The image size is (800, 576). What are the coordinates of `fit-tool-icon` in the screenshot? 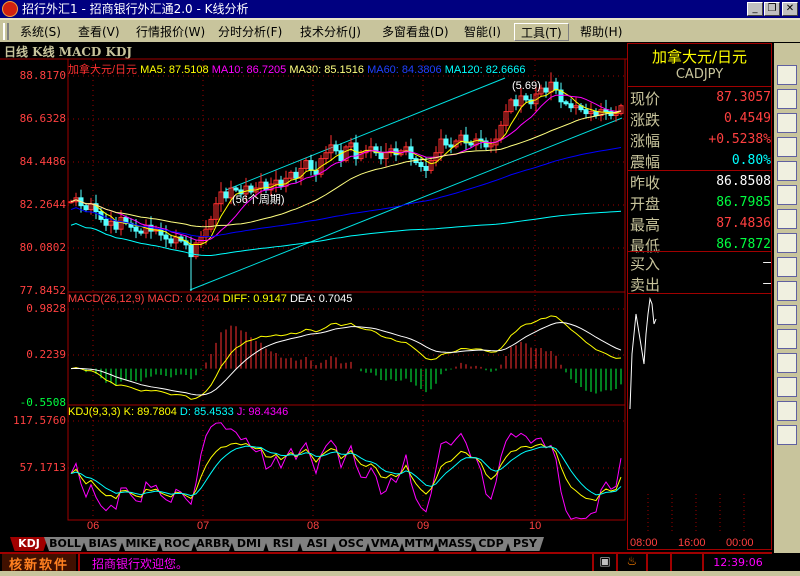 It's located at (787, 75).